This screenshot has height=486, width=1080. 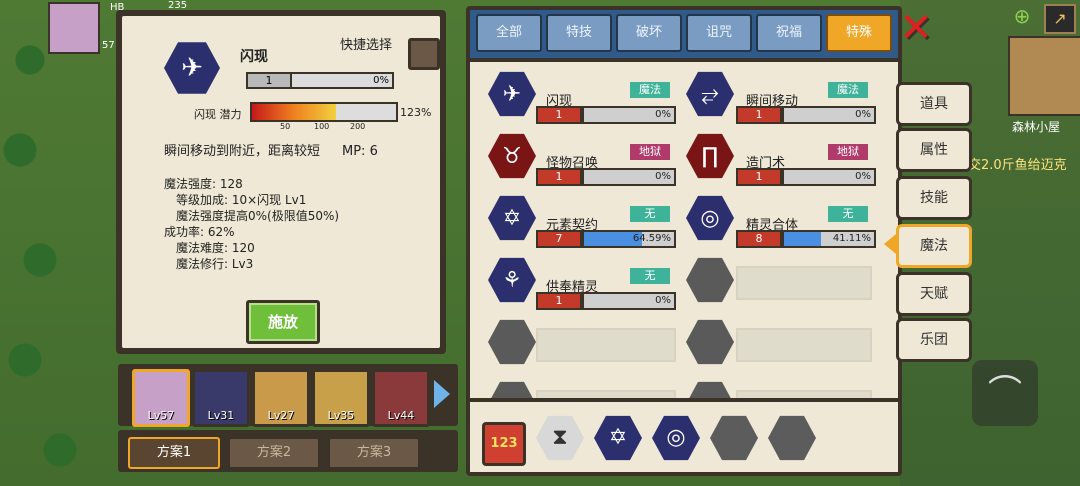 I want to click on skill-progress-text: 64.59%, so click(x=651, y=238).